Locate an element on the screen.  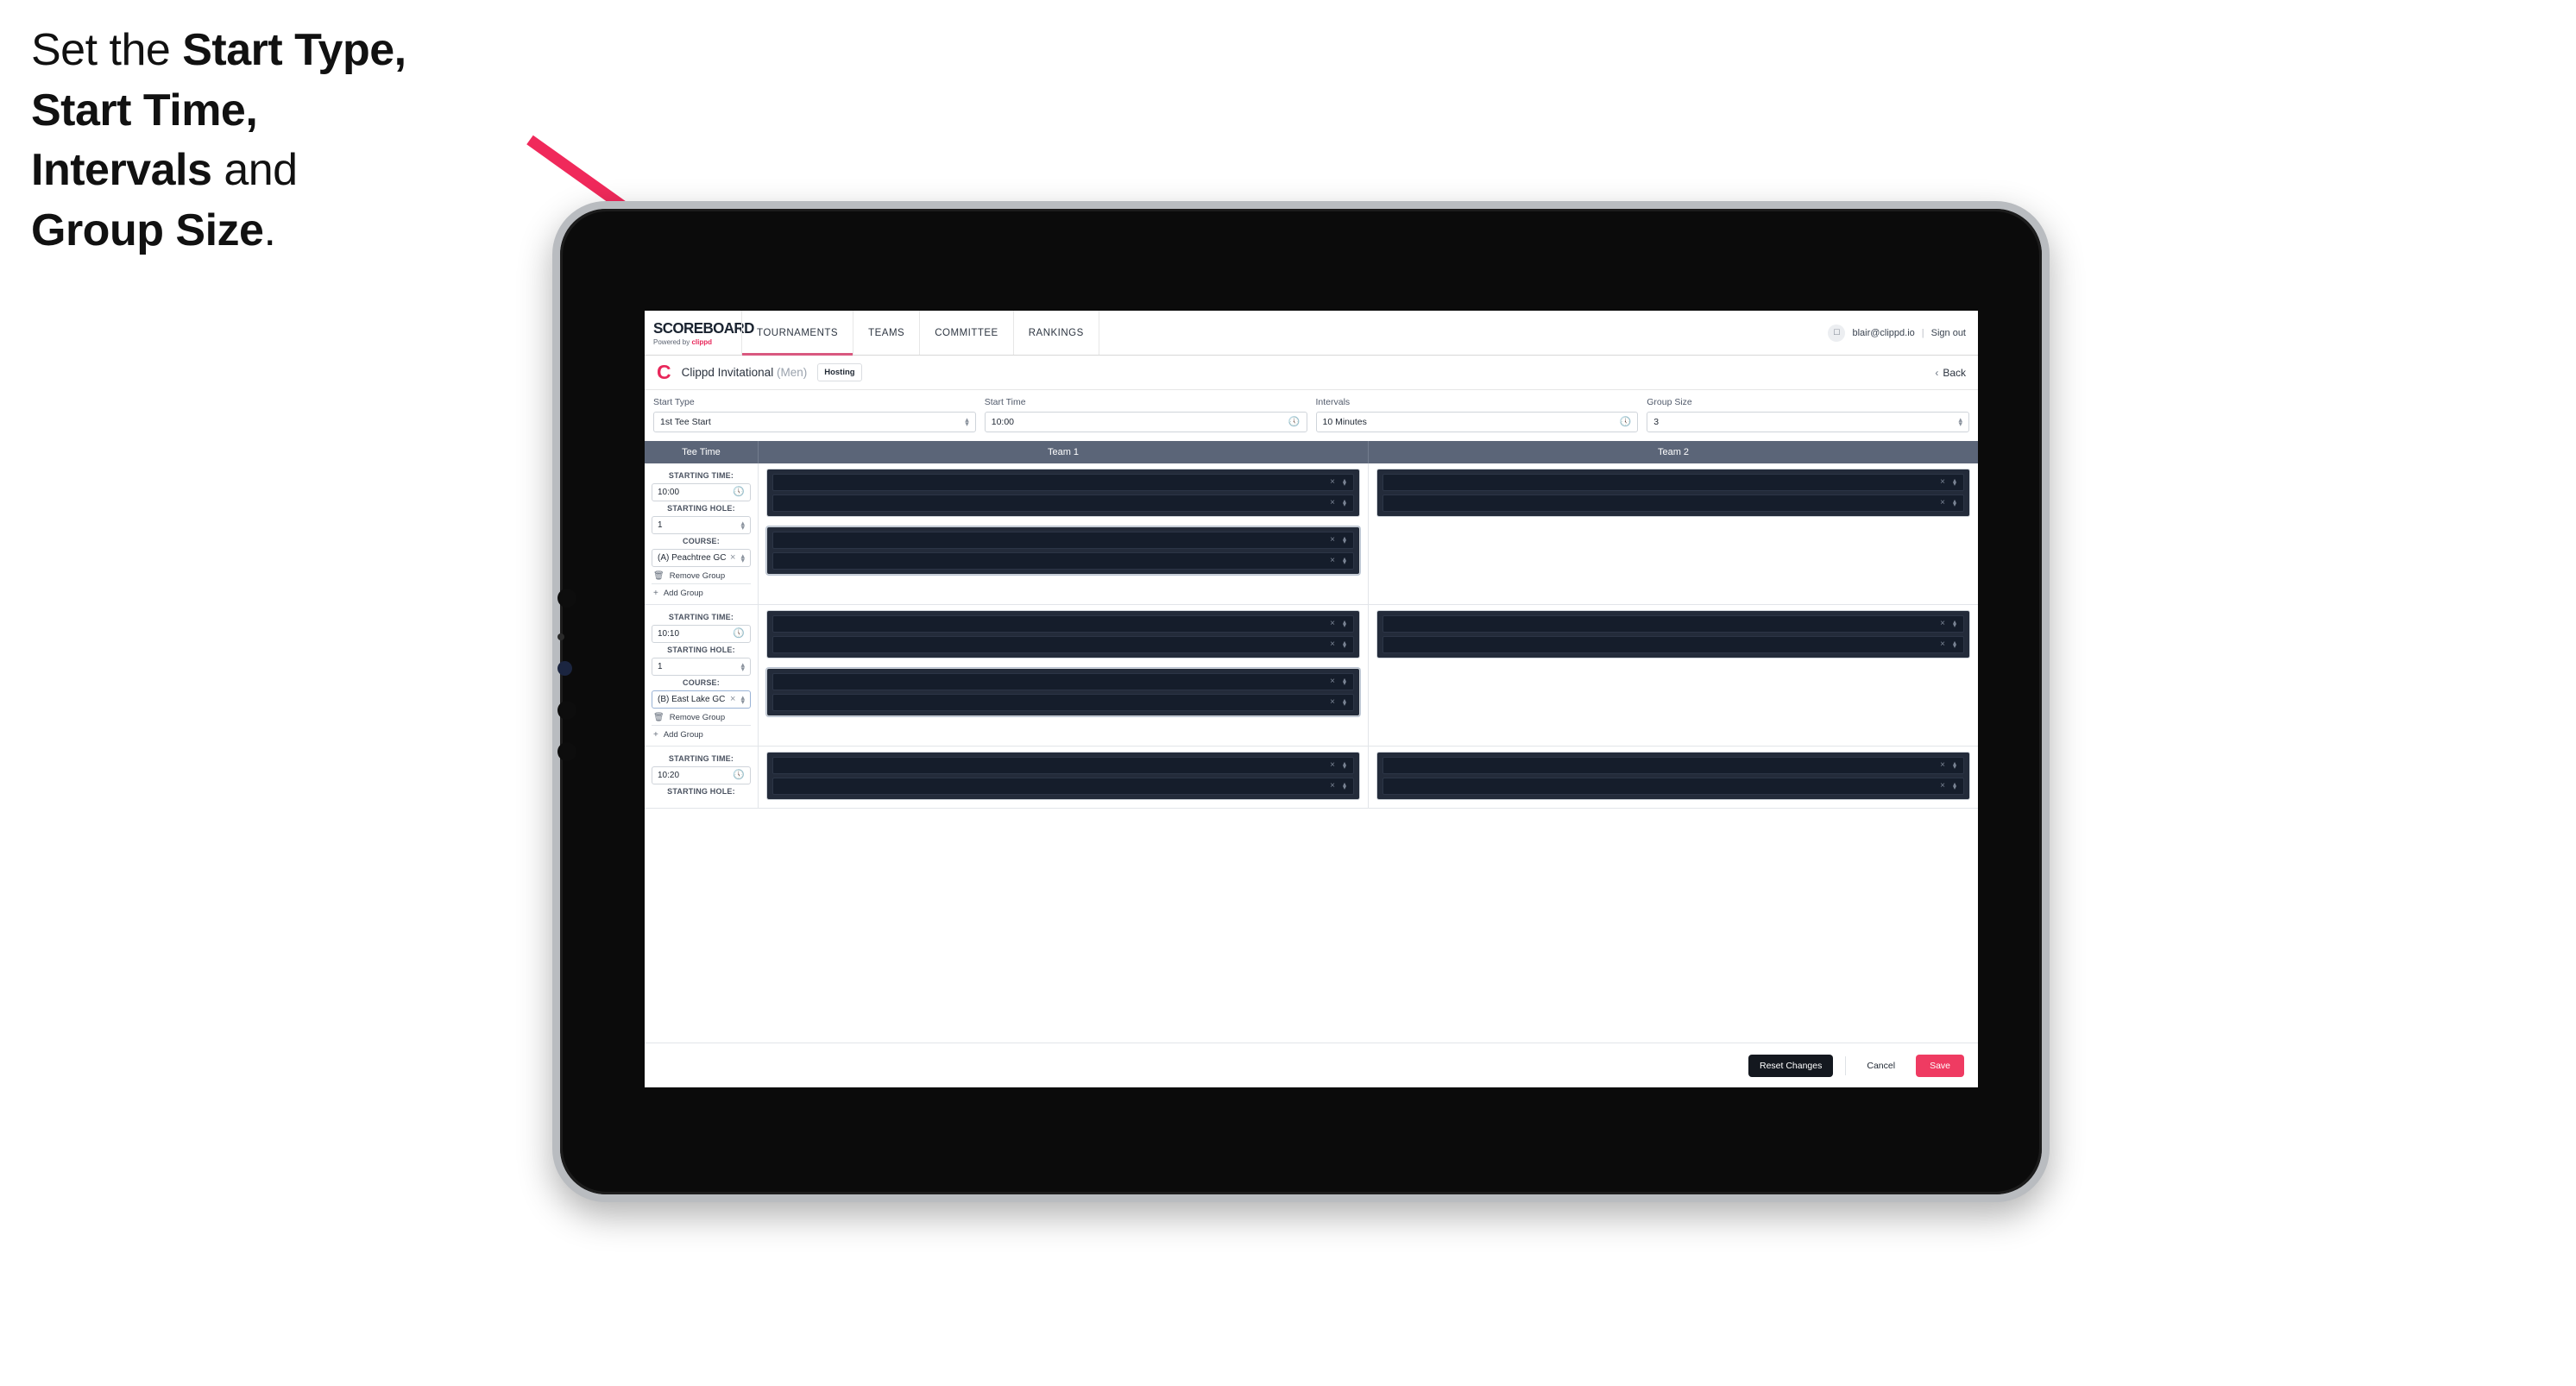
starting-time-input: 10:20 🕔 is located at coordinates (702, 775).